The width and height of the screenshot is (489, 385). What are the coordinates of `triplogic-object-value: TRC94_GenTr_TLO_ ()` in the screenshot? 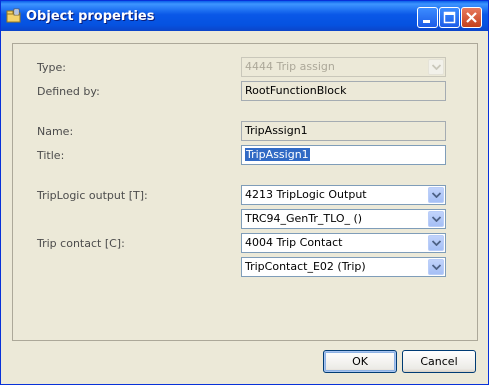 It's located at (304, 218).